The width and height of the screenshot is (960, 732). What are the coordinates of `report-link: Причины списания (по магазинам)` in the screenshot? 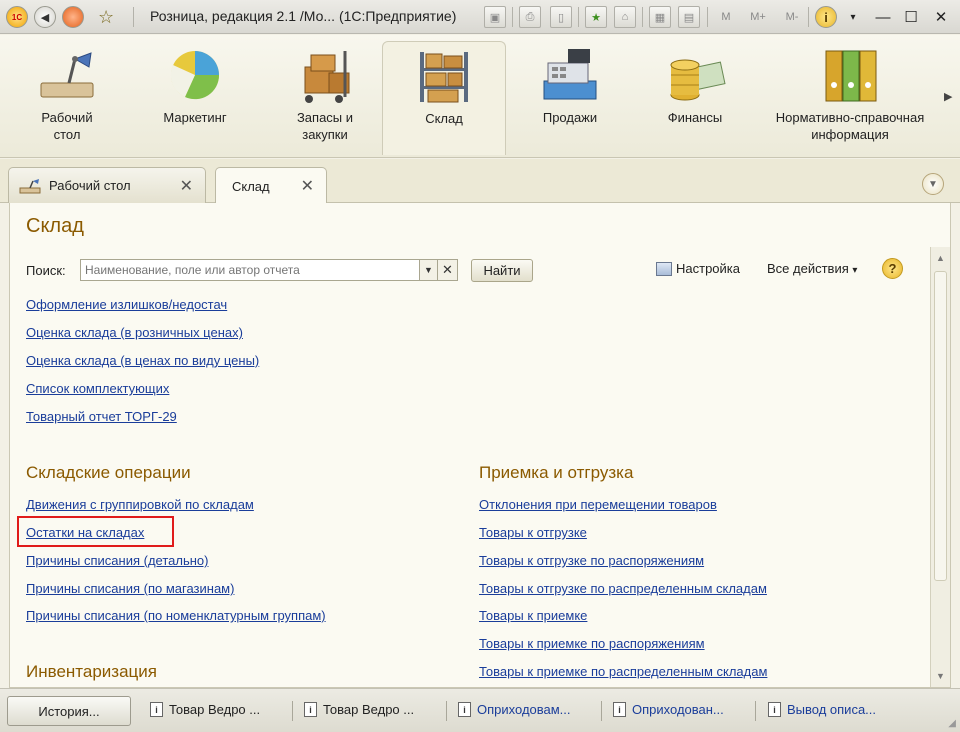 It's located at (130, 588).